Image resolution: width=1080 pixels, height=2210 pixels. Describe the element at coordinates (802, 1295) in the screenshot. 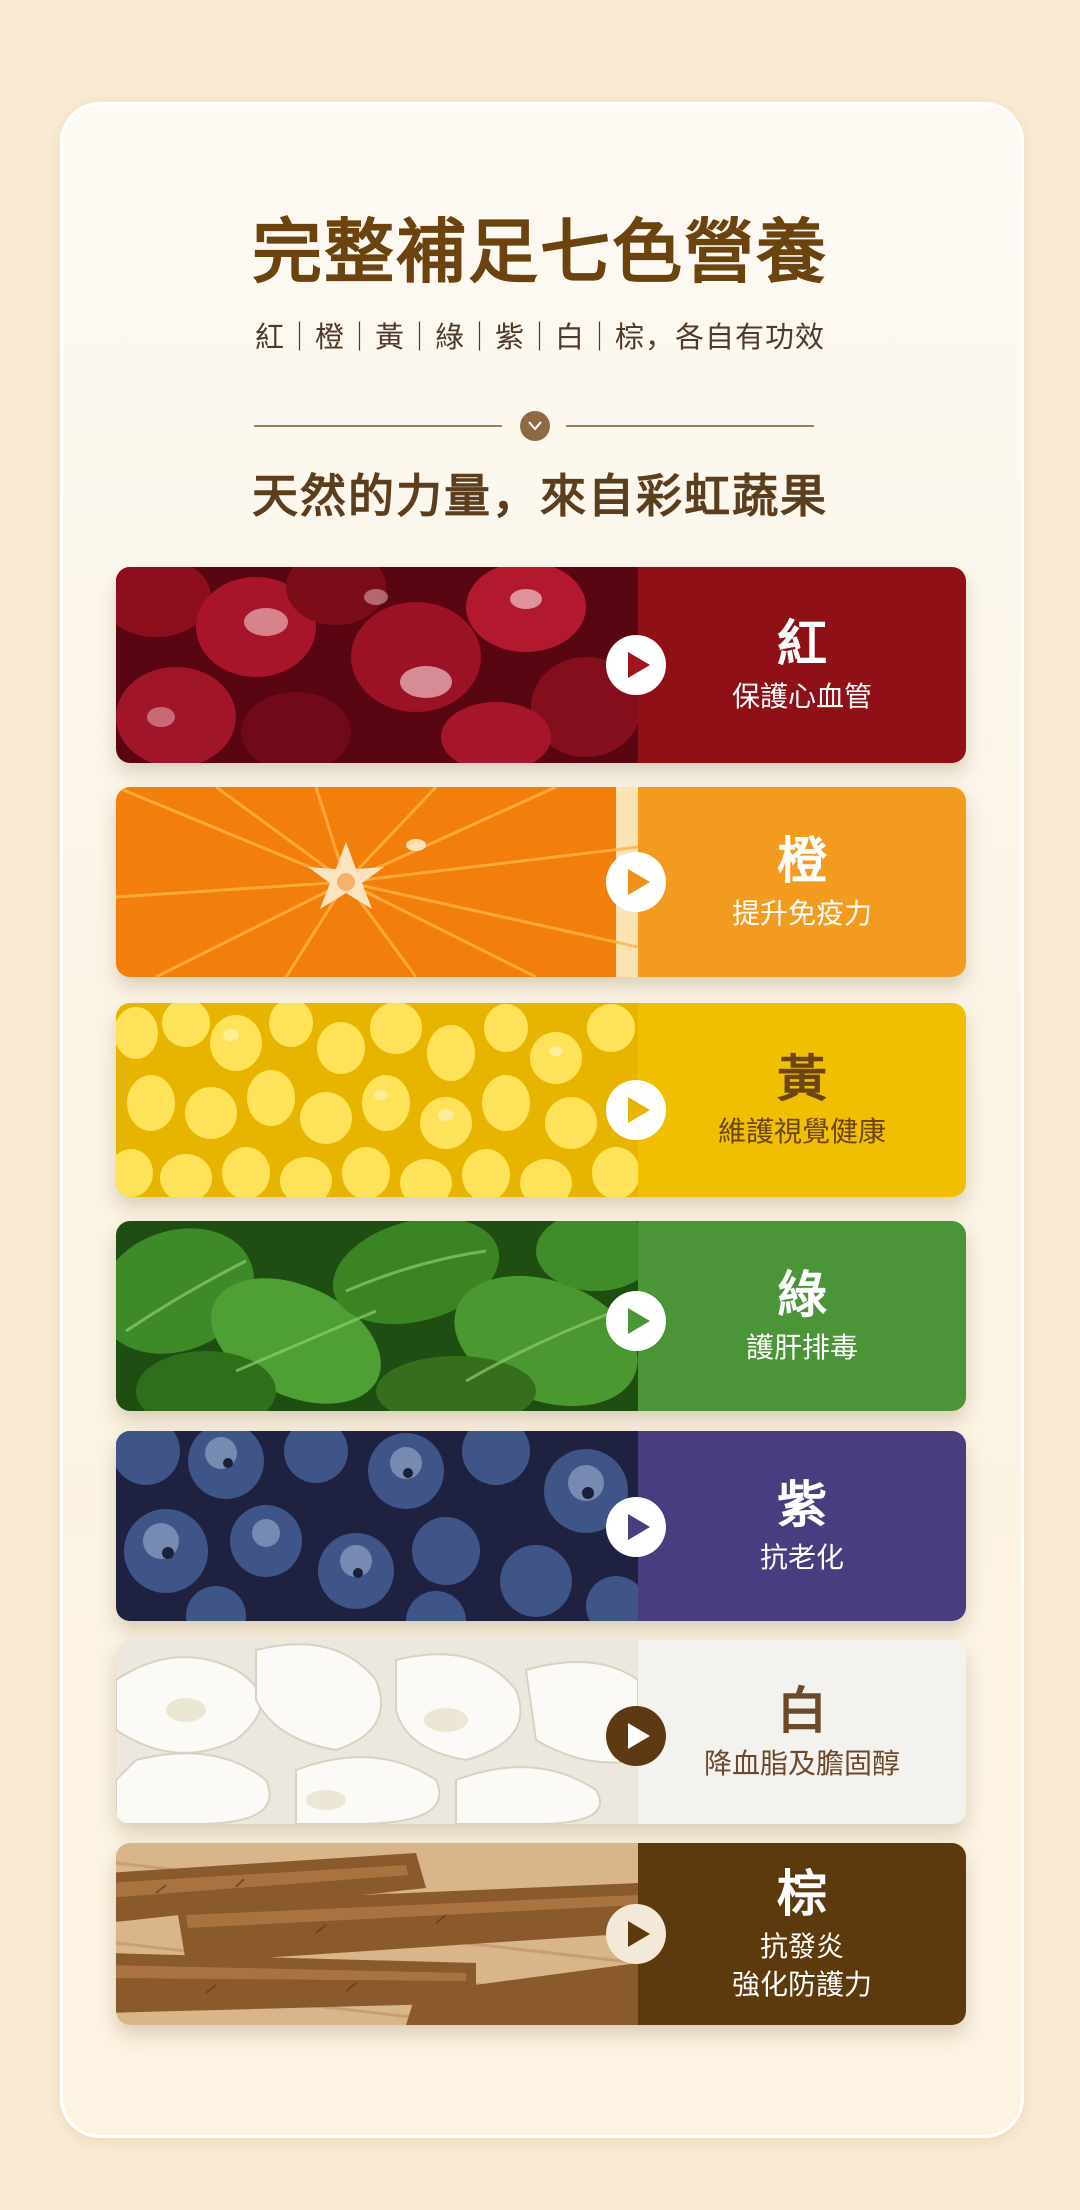

I see `color-name: 綠` at that location.